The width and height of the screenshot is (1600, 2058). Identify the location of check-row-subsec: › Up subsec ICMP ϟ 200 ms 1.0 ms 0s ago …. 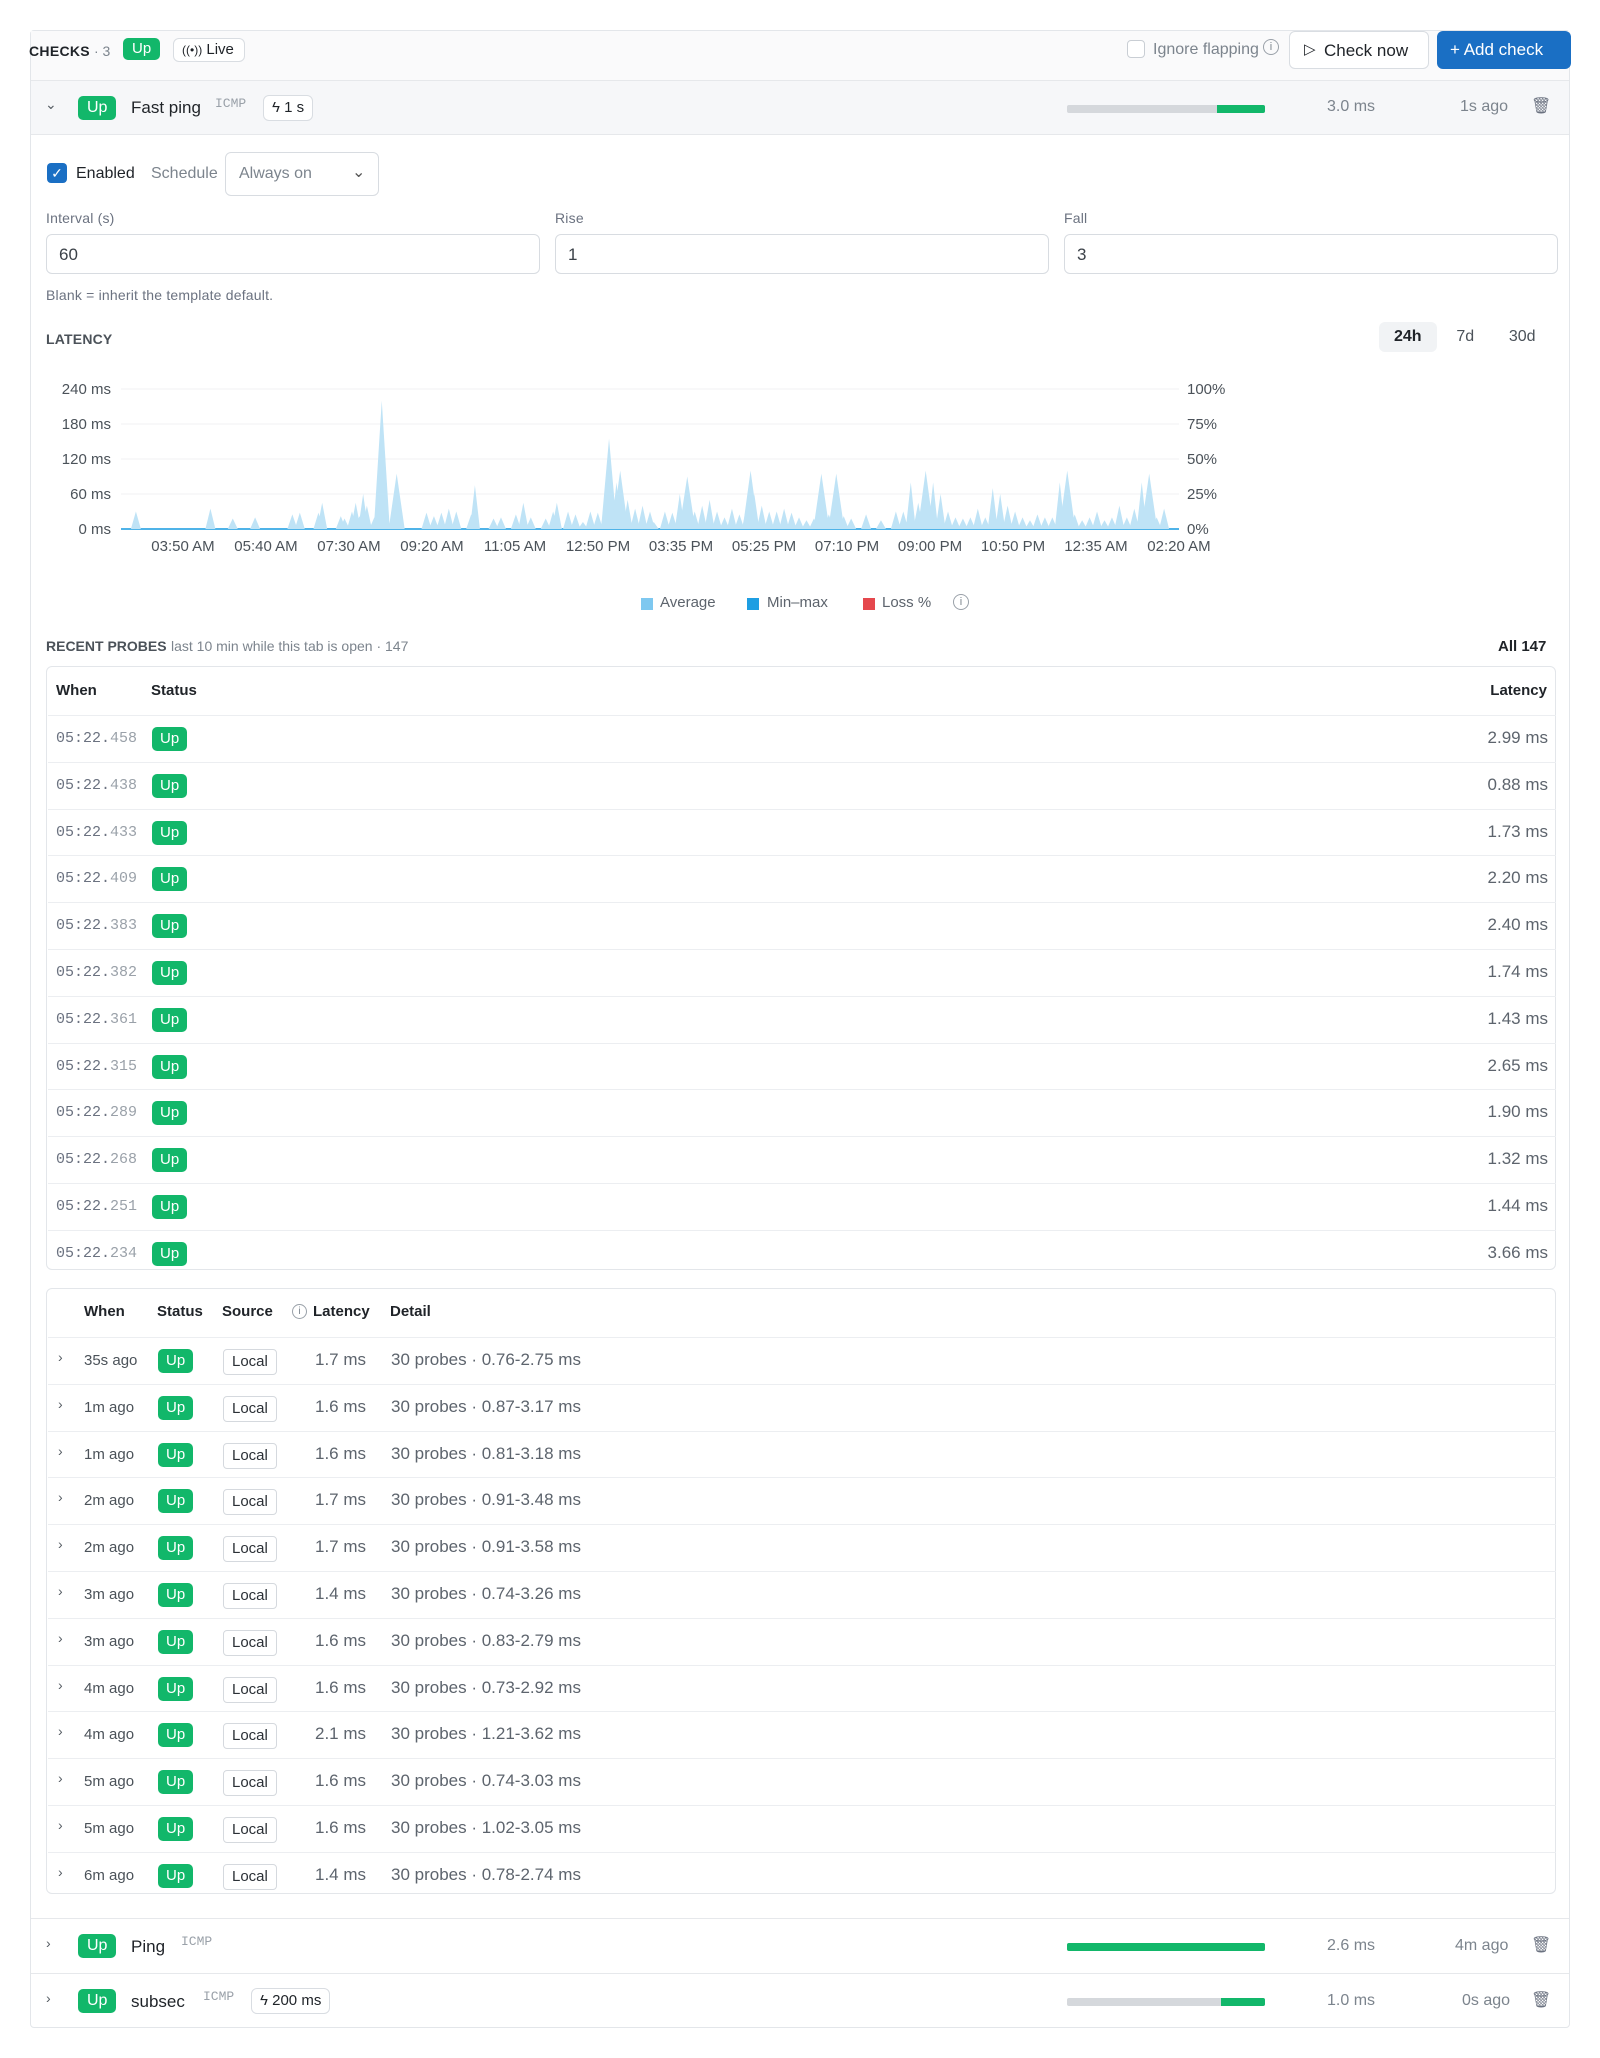
(800, 2000).